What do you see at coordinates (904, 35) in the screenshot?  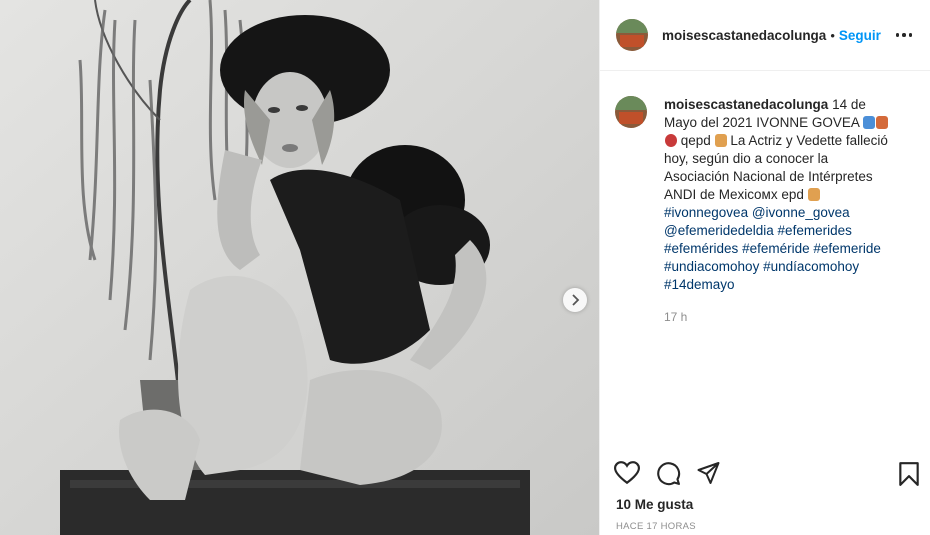 I see `more-options-icon` at bounding box center [904, 35].